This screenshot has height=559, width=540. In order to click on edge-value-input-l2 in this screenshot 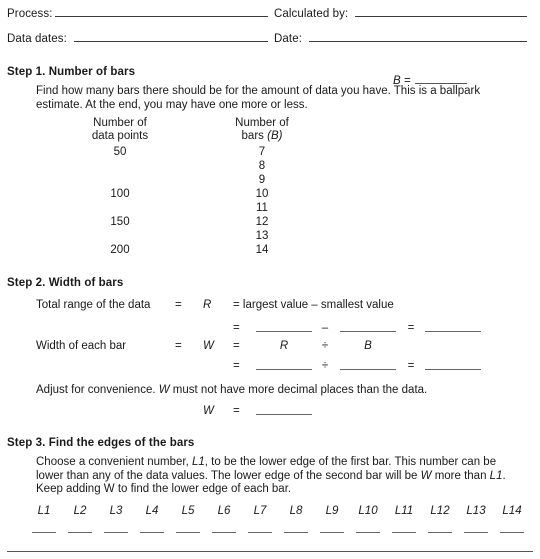, I will do `click(80, 532)`.